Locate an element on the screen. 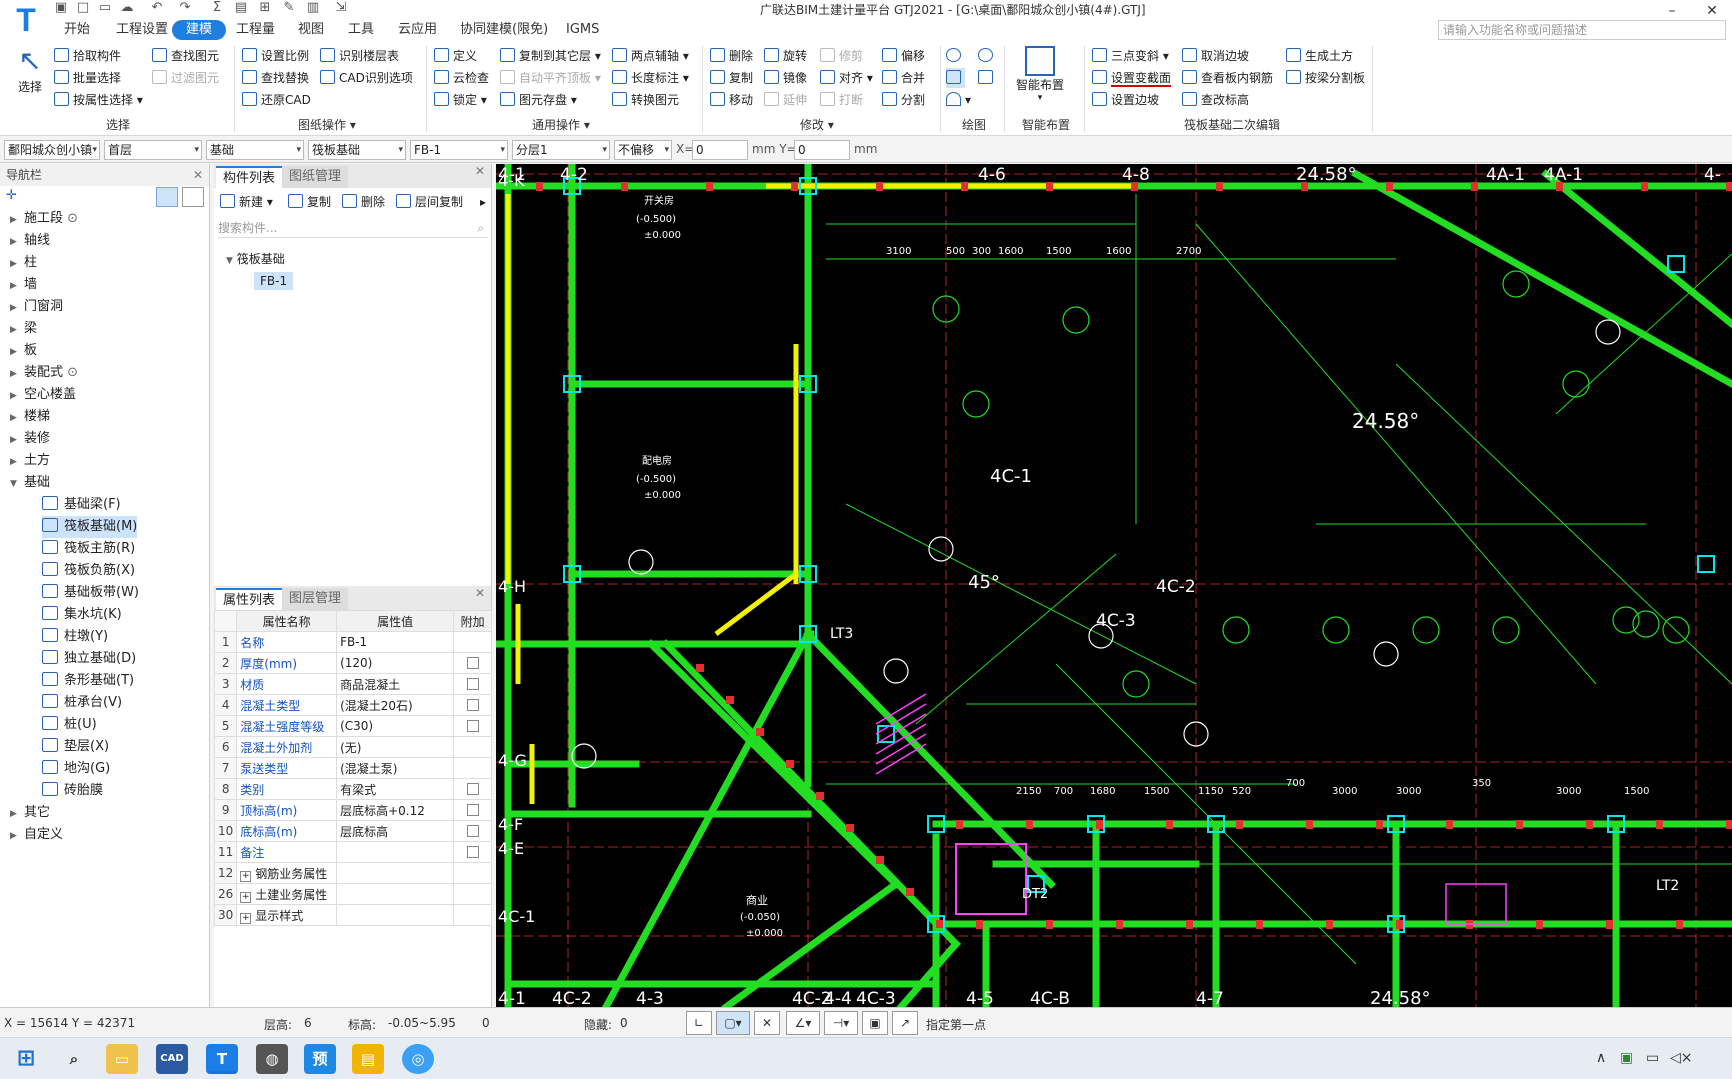 The height and width of the screenshot is (1079, 1732). two-point-axis-button: 两点辅轴 ▾ is located at coordinates (650, 56).